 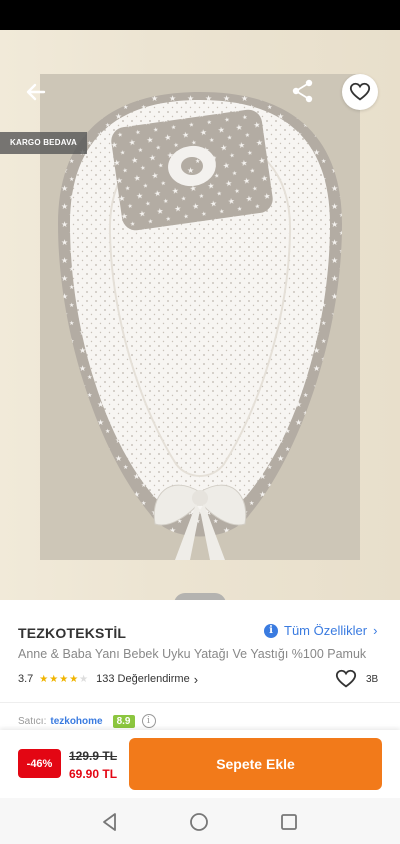 I want to click on nav-back-icon, so click(x=110, y=822).